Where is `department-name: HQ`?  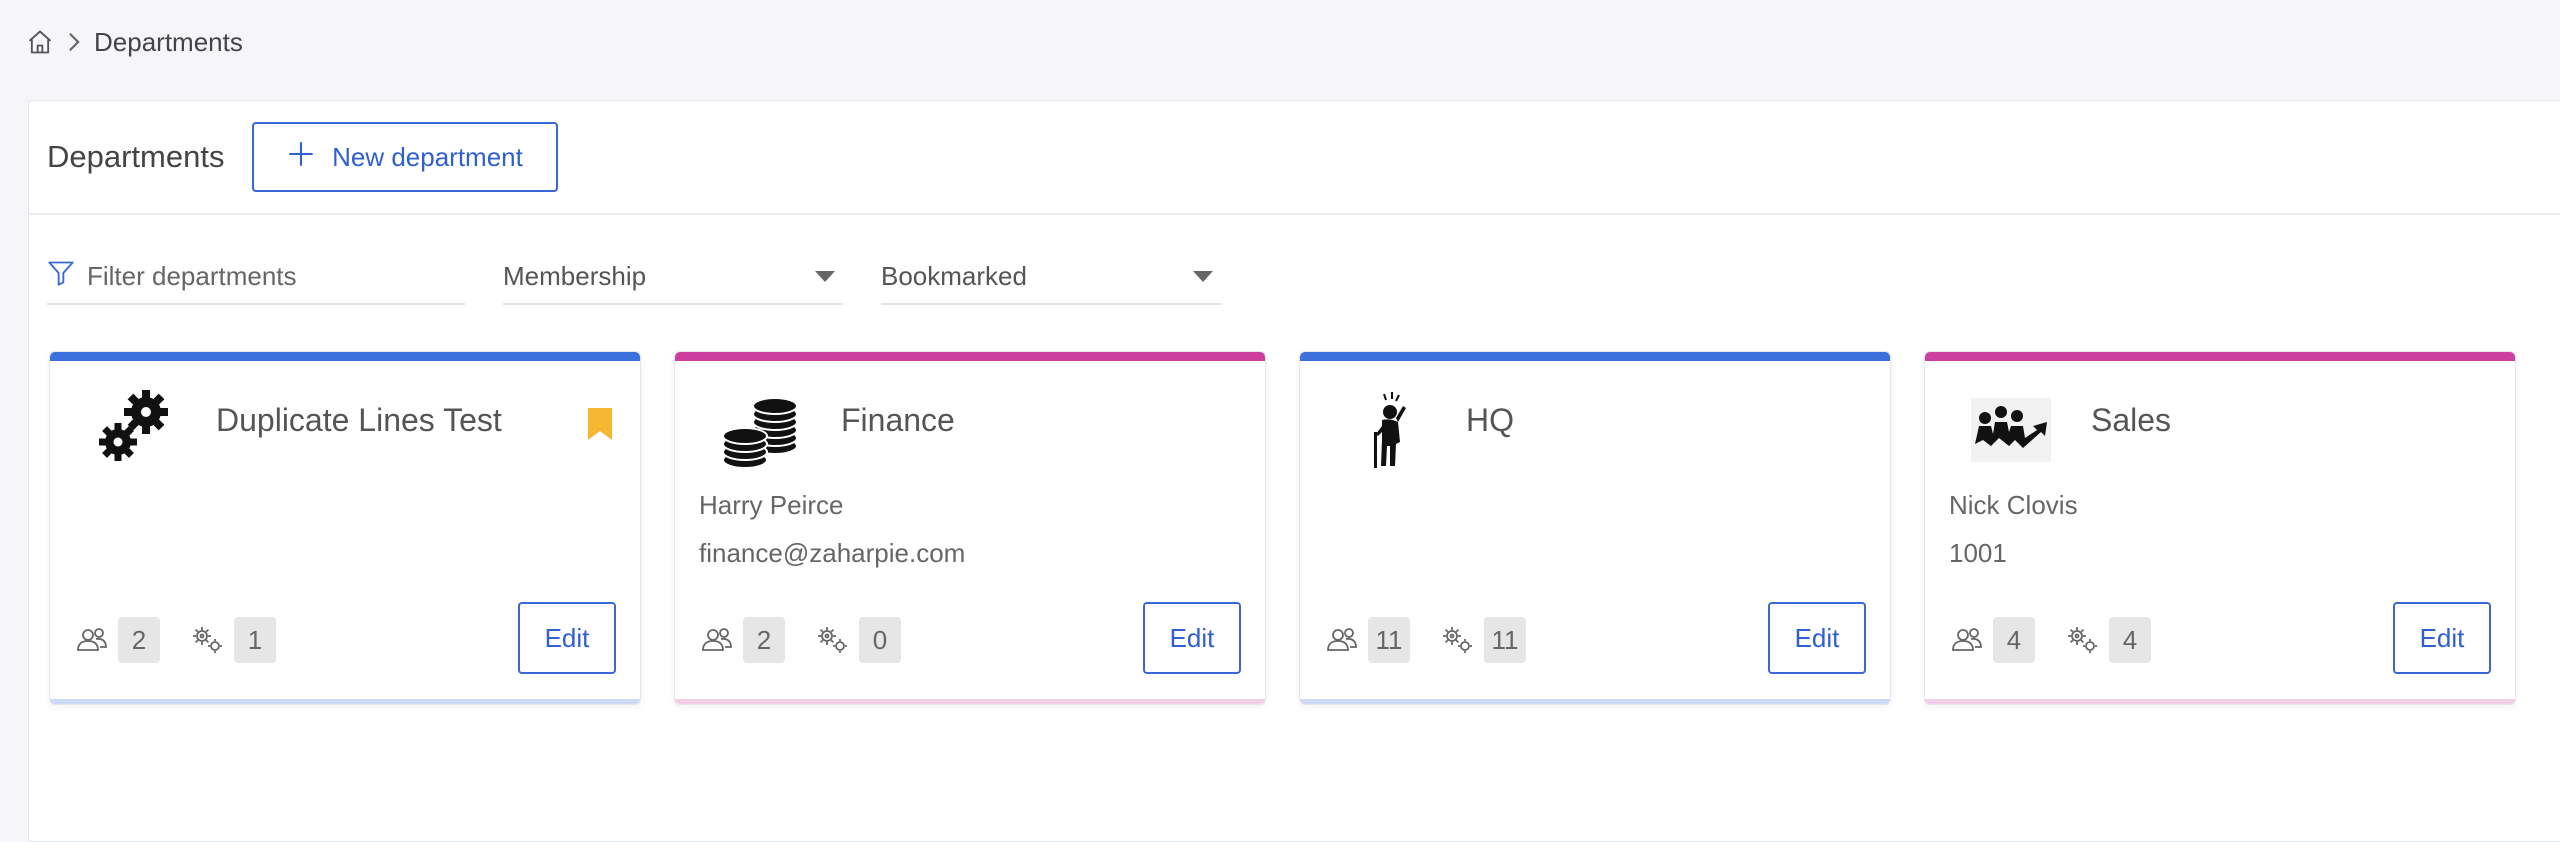 department-name: HQ is located at coordinates (1490, 420).